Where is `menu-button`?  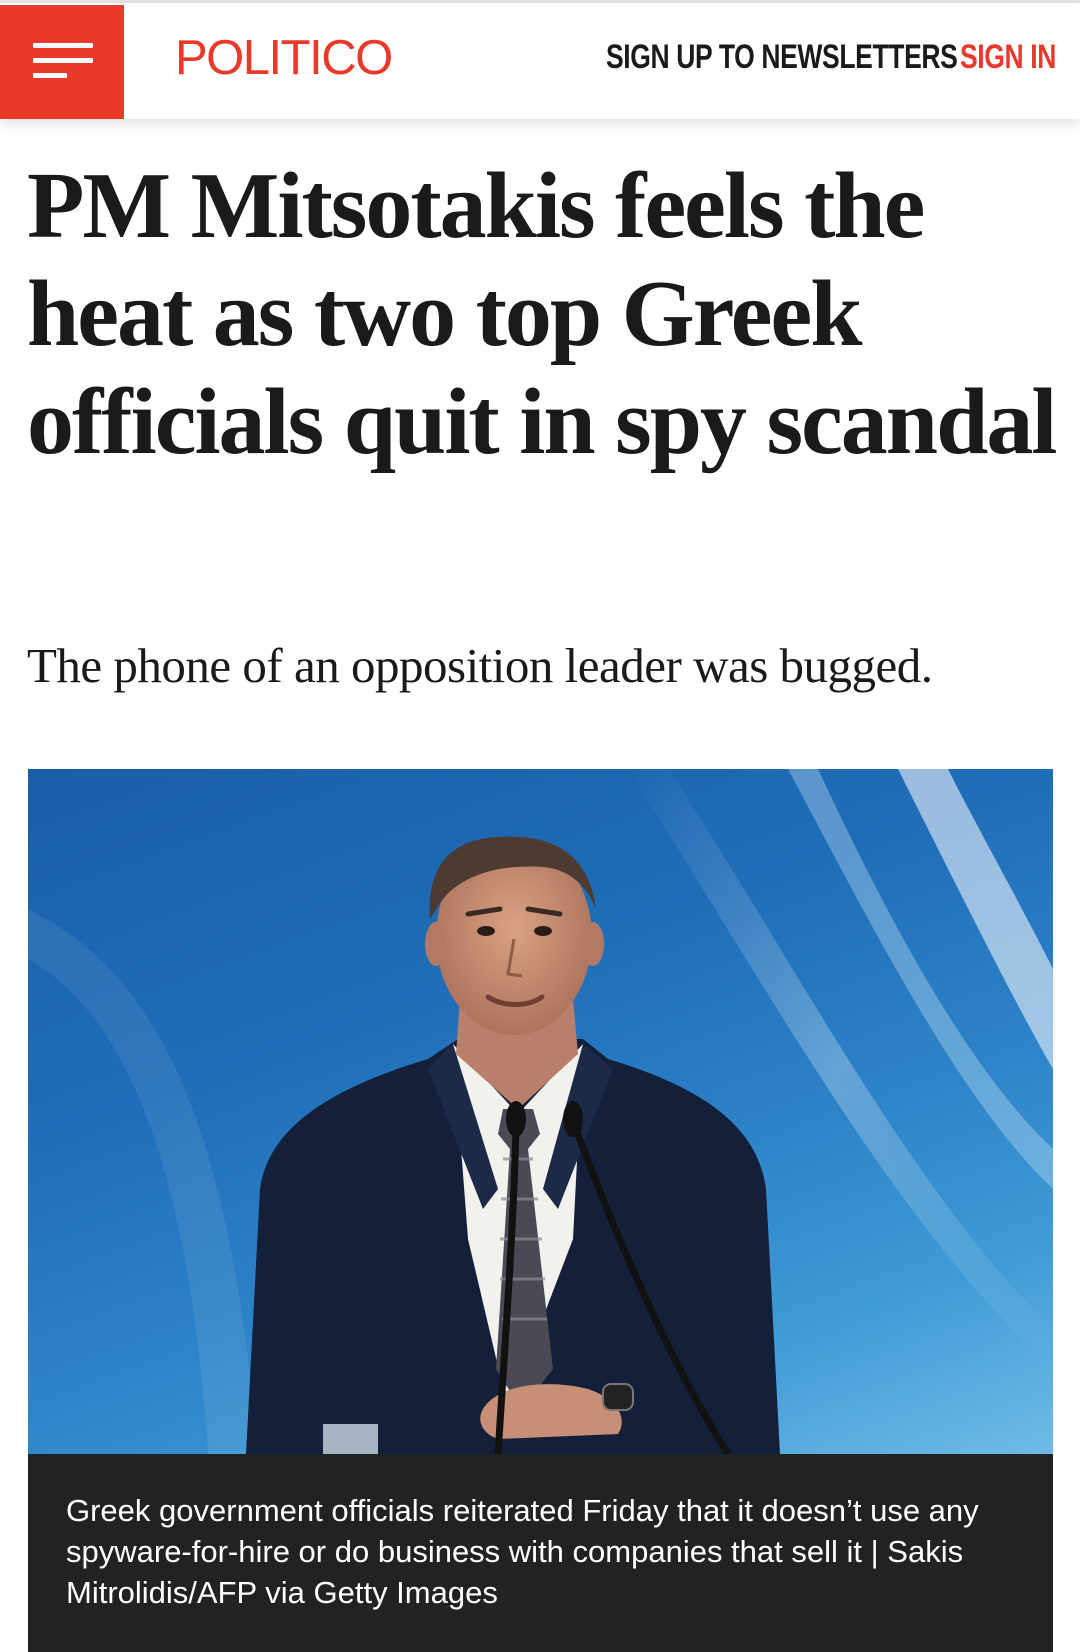
menu-button is located at coordinates (62, 62).